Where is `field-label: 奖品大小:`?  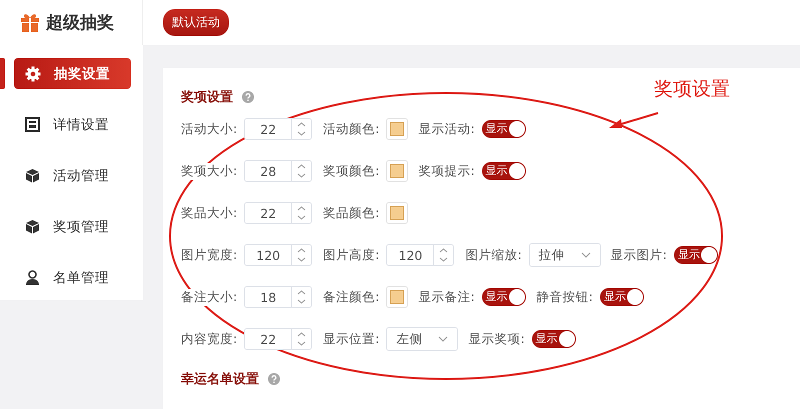
field-label: 奖品大小: is located at coordinates (209, 213).